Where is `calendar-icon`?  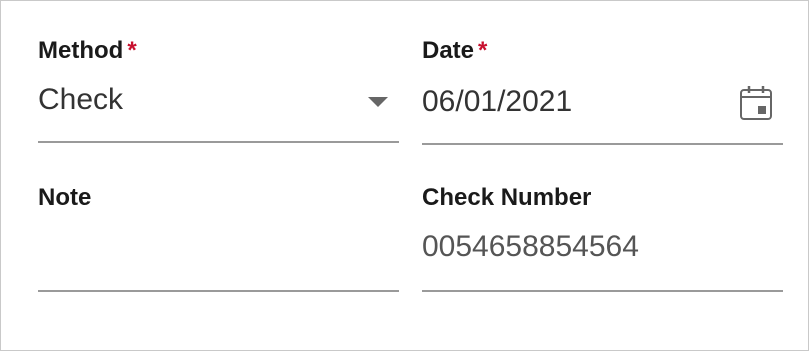 calendar-icon is located at coordinates (756, 103).